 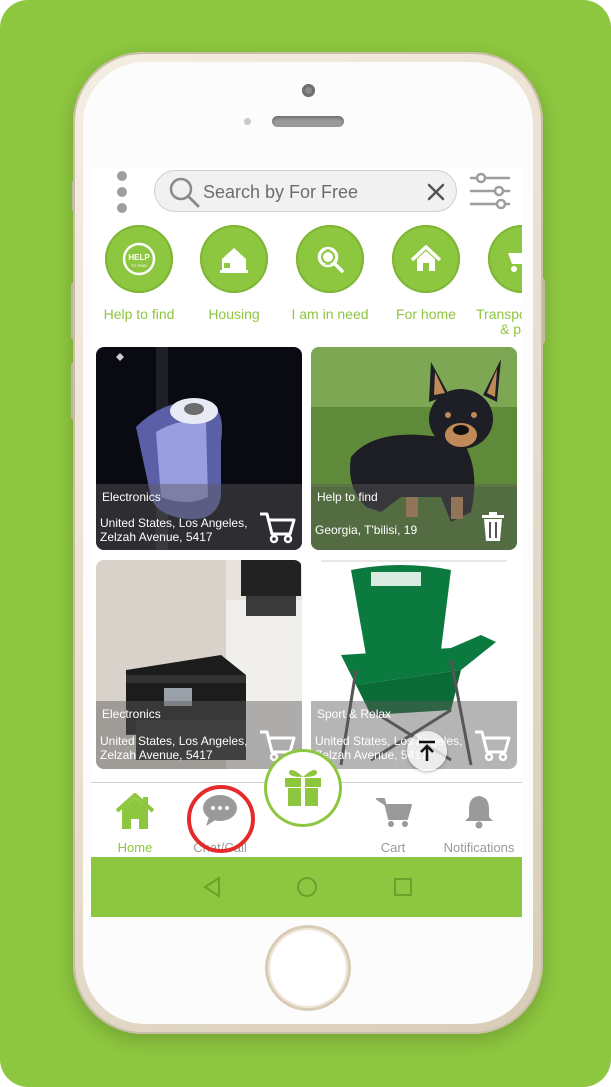 I want to click on nav-notifications: Notifications, so click(x=479, y=820).